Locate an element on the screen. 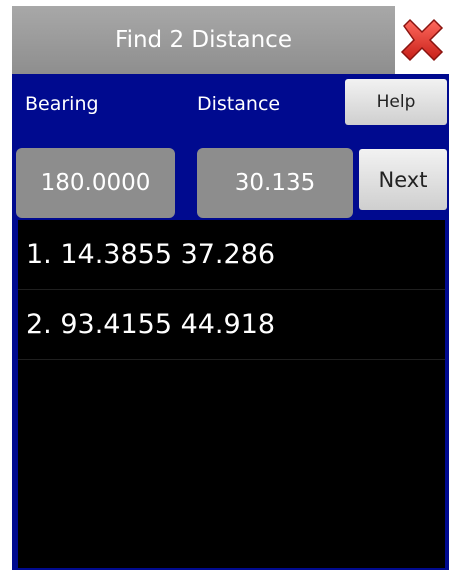  bearing-label: Bearing is located at coordinates (62, 104).